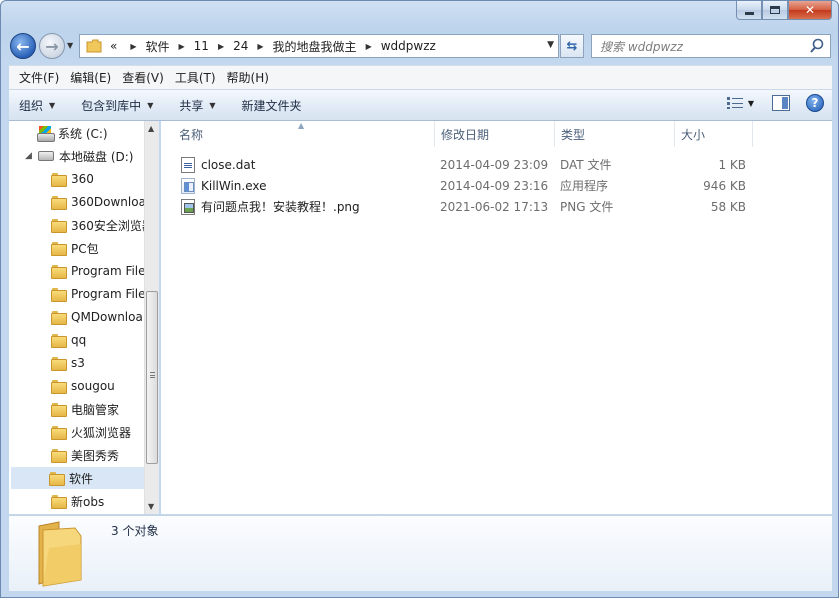 The height and width of the screenshot is (598, 839). I want to click on breadcrumb-overflow: «, so click(113, 46).